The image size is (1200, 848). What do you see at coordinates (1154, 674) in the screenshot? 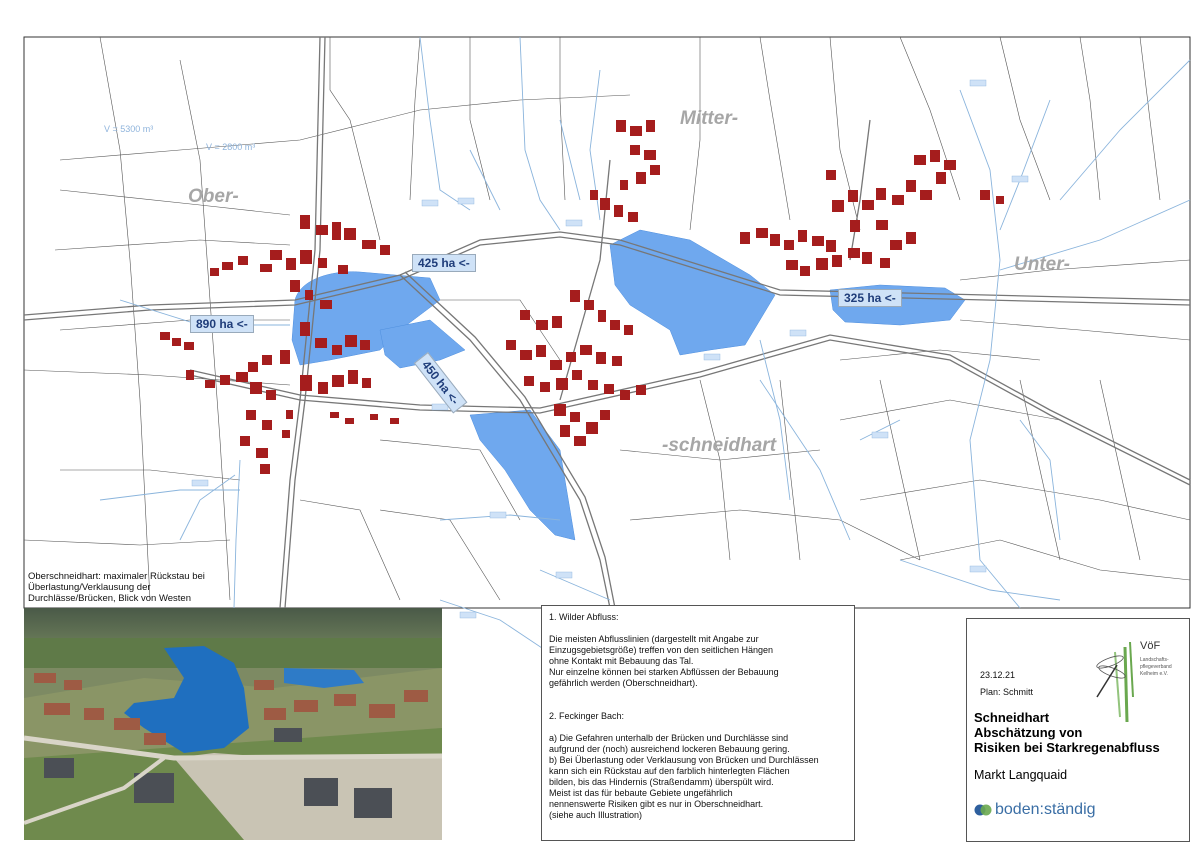
I see `svg-text: Kelheim e.V.` at bounding box center [1154, 674].